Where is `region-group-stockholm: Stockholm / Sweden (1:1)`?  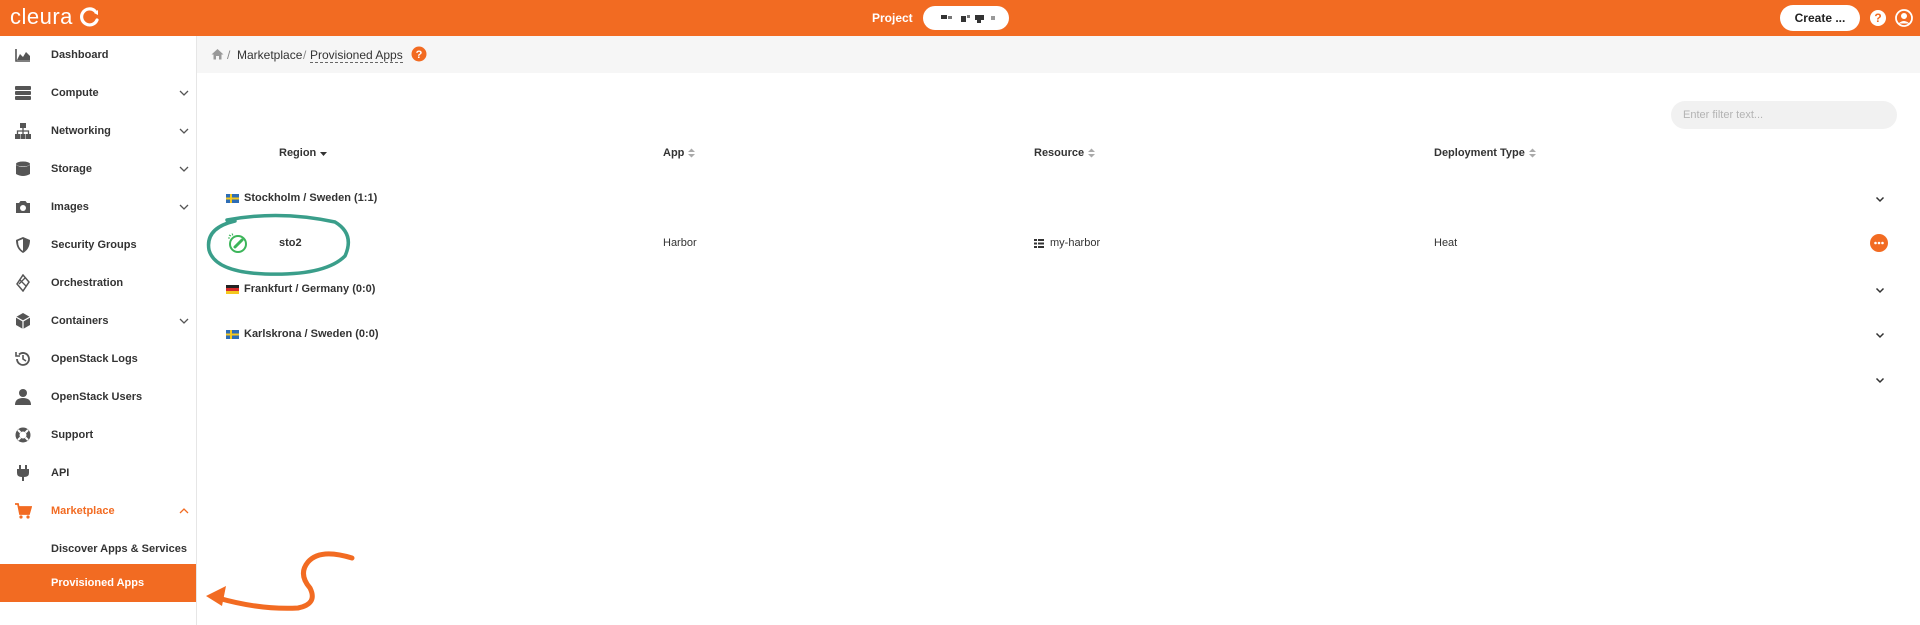 region-group-stockholm: Stockholm / Sweden (1:1) is located at coordinates (301, 198).